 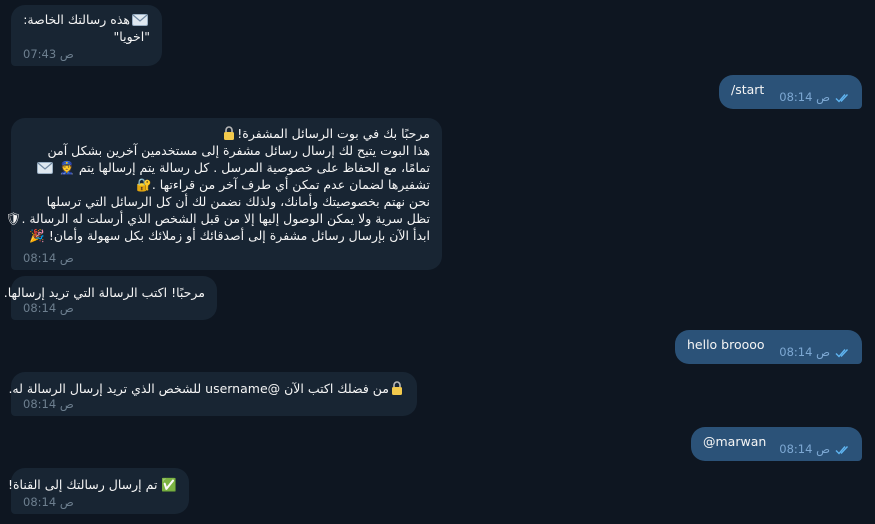 What do you see at coordinates (169, 484) in the screenshot?
I see `check-mark-button-icon: ✅` at bounding box center [169, 484].